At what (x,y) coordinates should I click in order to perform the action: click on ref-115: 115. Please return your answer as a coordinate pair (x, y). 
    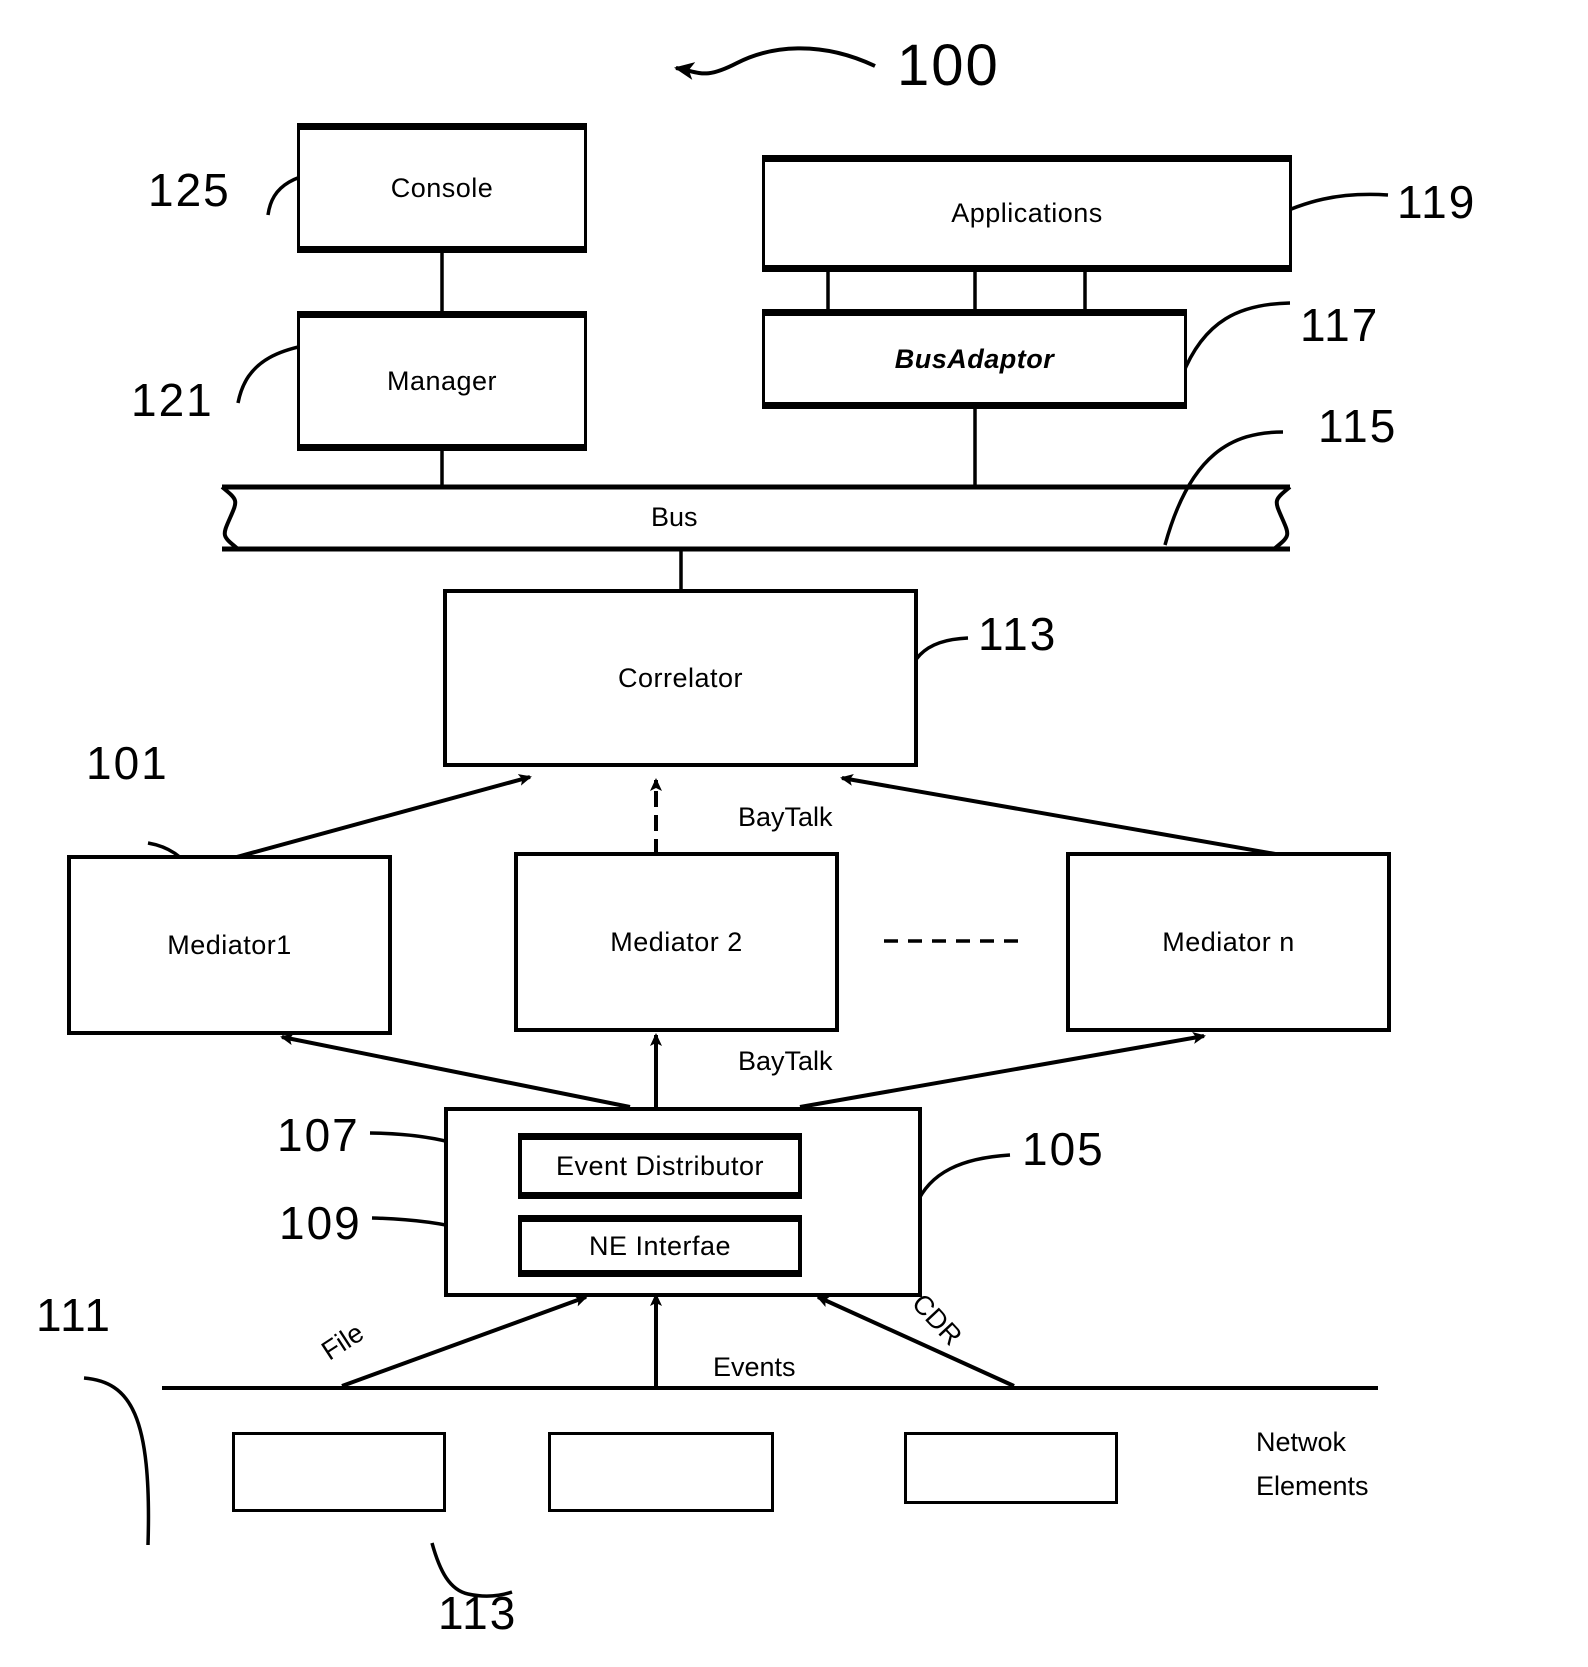
    Looking at the image, I should click on (1358, 426).